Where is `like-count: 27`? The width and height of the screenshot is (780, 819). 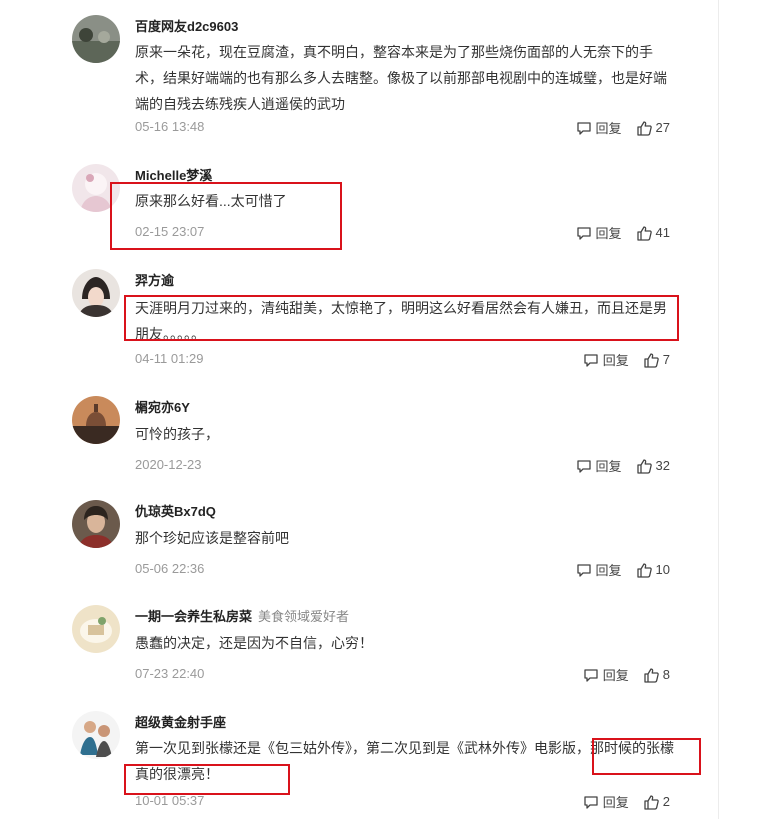
like-count: 27 is located at coordinates (662, 127).